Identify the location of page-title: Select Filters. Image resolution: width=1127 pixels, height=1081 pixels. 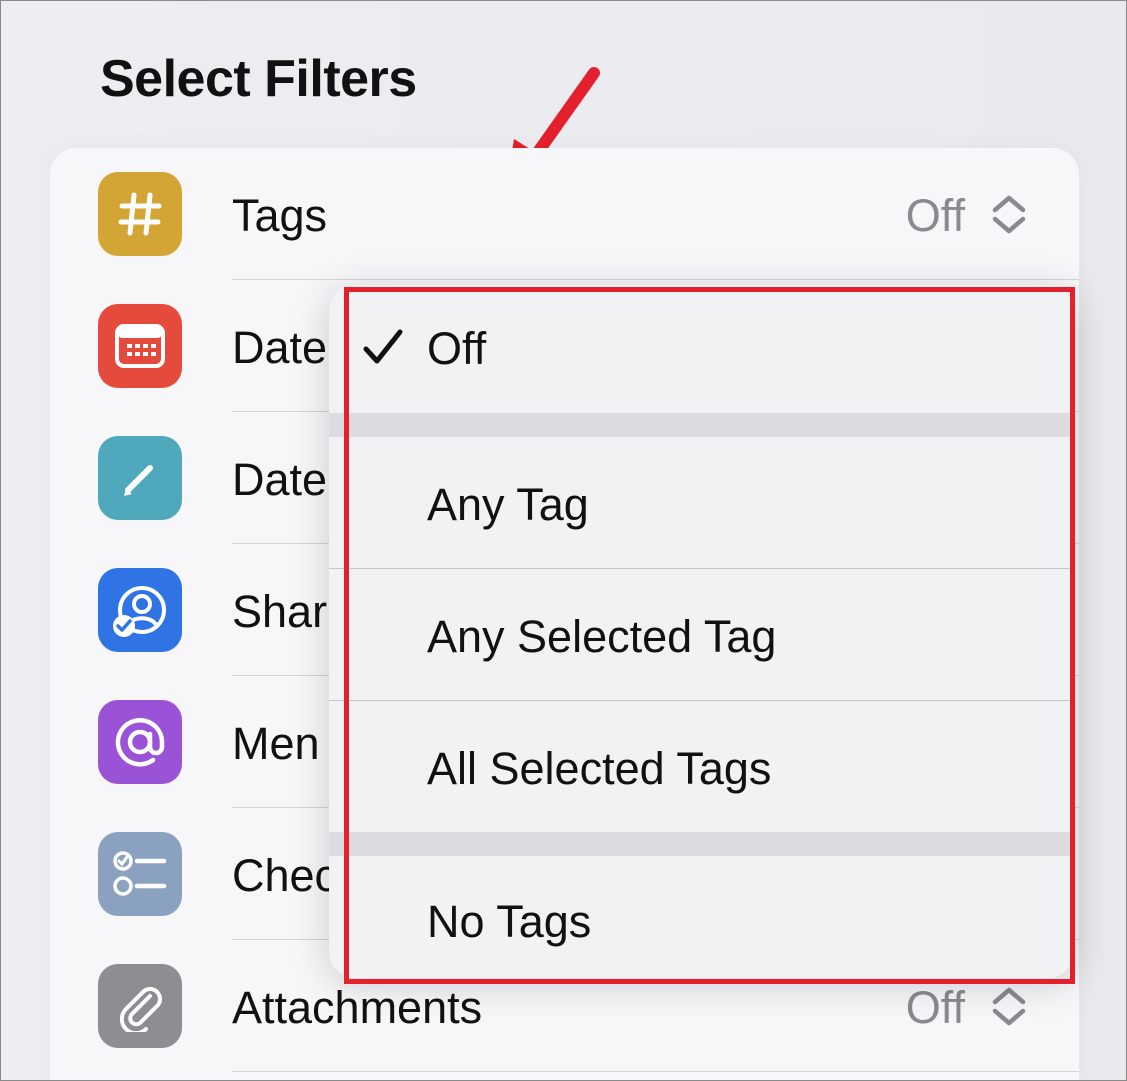
(258, 79).